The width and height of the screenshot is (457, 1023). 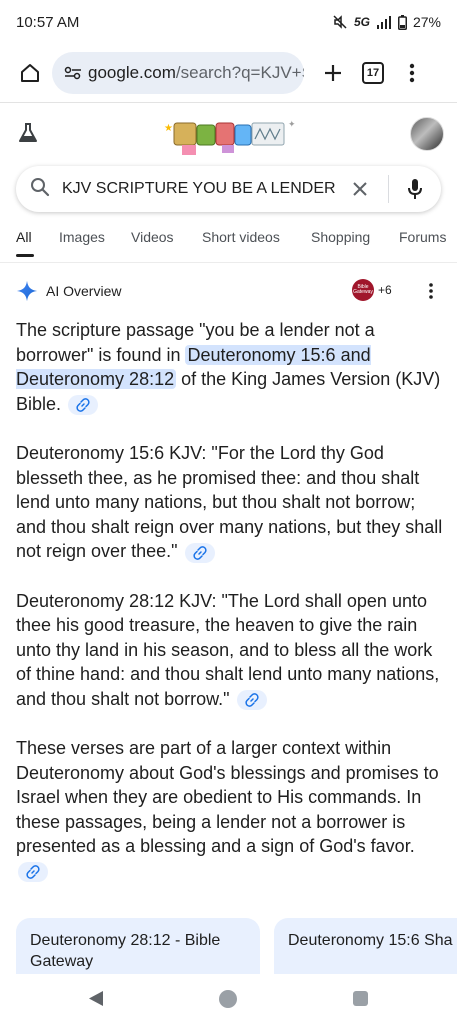 I want to click on home-icon, so click(x=30, y=73).